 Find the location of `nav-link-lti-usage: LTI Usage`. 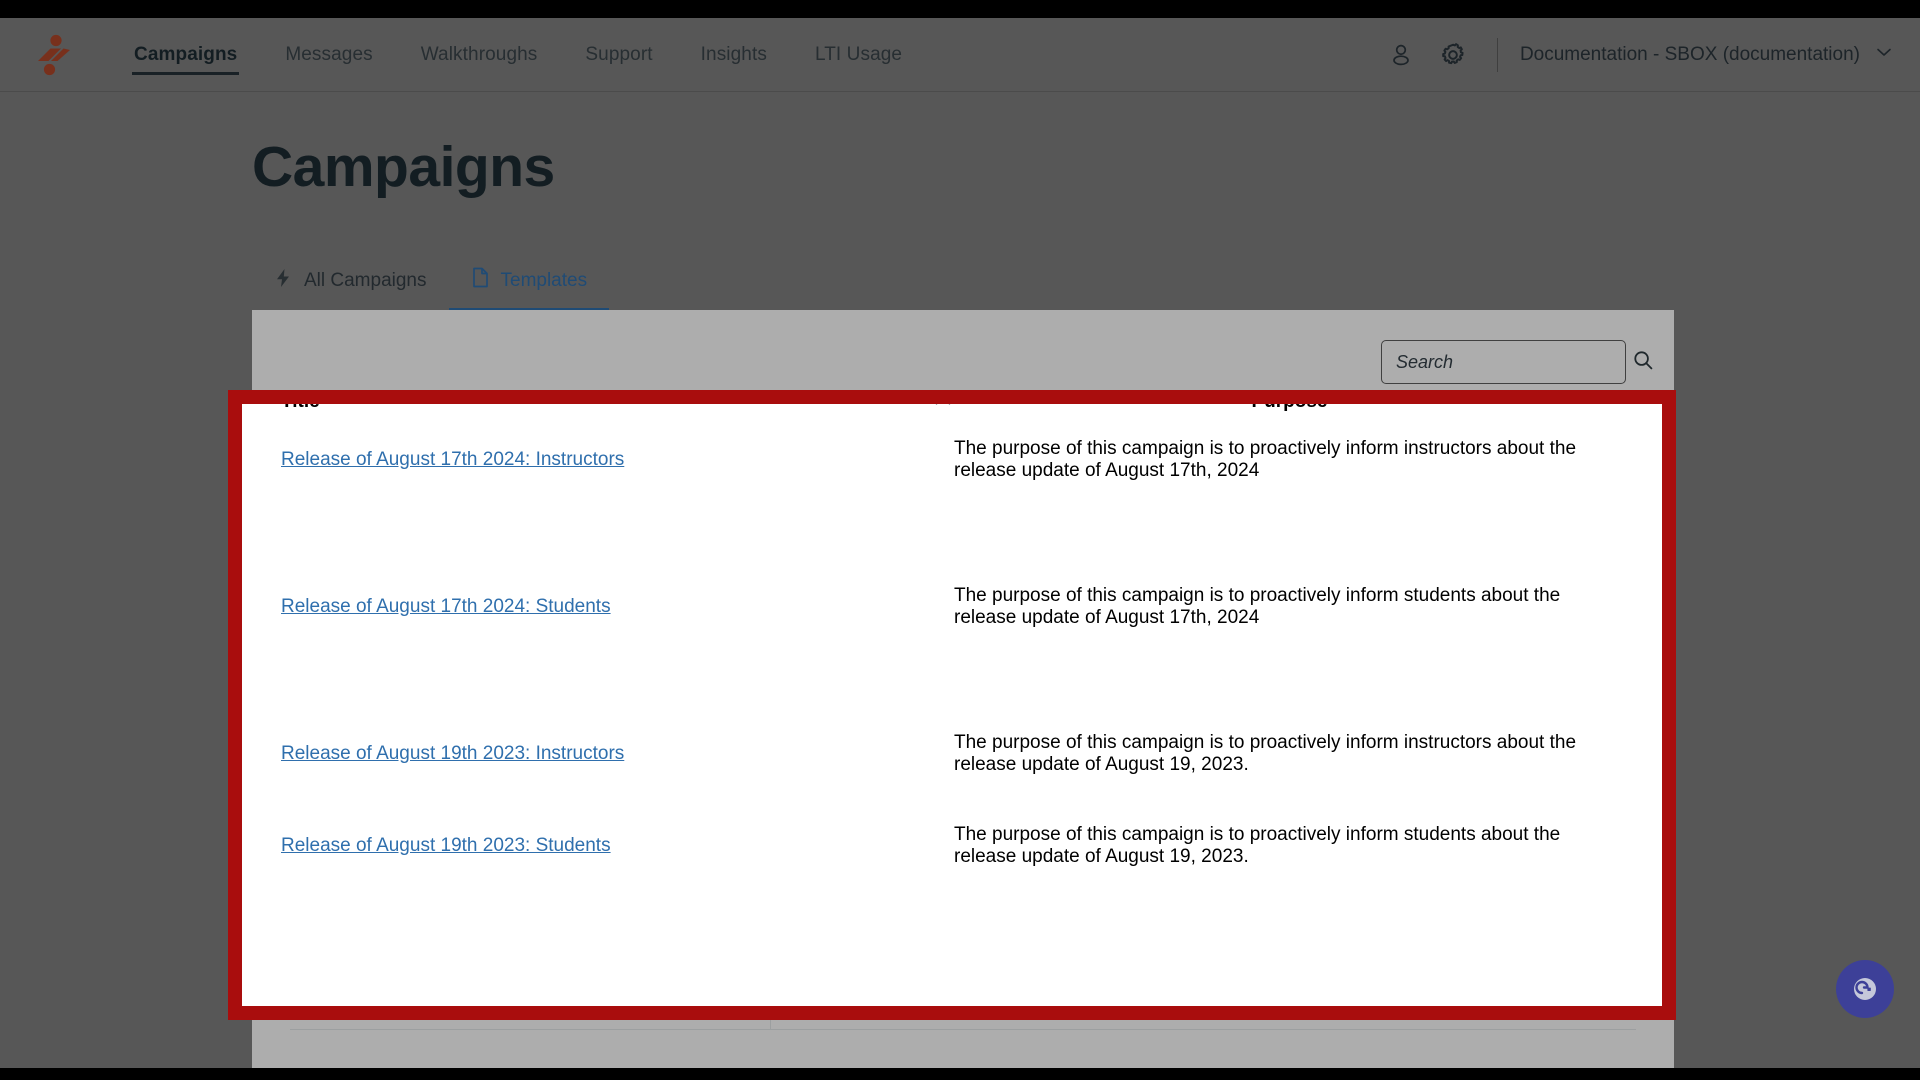

nav-link-lti-usage: LTI Usage is located at coordinates (858, 55).